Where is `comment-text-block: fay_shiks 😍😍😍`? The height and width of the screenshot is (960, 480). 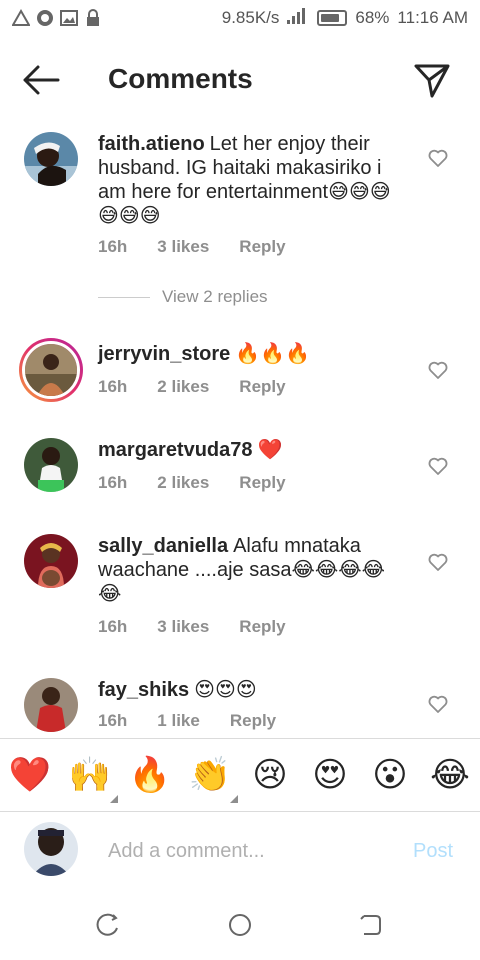 comment-text-block: fay_shiks 😍😍😍 is located at coordinates (253, 690).